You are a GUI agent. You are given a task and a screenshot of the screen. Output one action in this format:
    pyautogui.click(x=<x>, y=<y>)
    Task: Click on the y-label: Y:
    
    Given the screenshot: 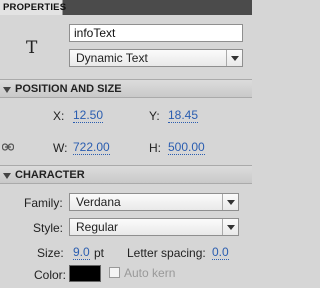 What is the action you would take?
    pyautogui.click(x=154, y=116)
    